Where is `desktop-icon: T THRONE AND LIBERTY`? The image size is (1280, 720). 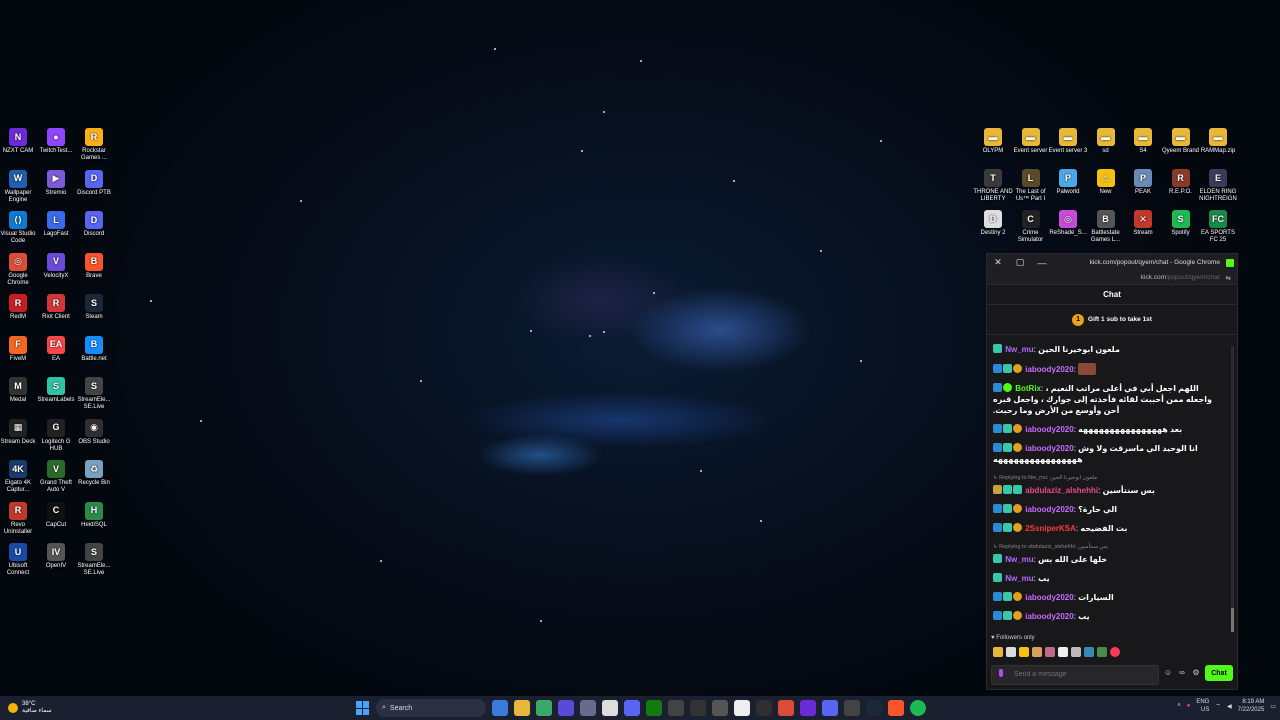 desktop-icon: T THRONE AND LIBERTY is located at coordinates (993, 186).